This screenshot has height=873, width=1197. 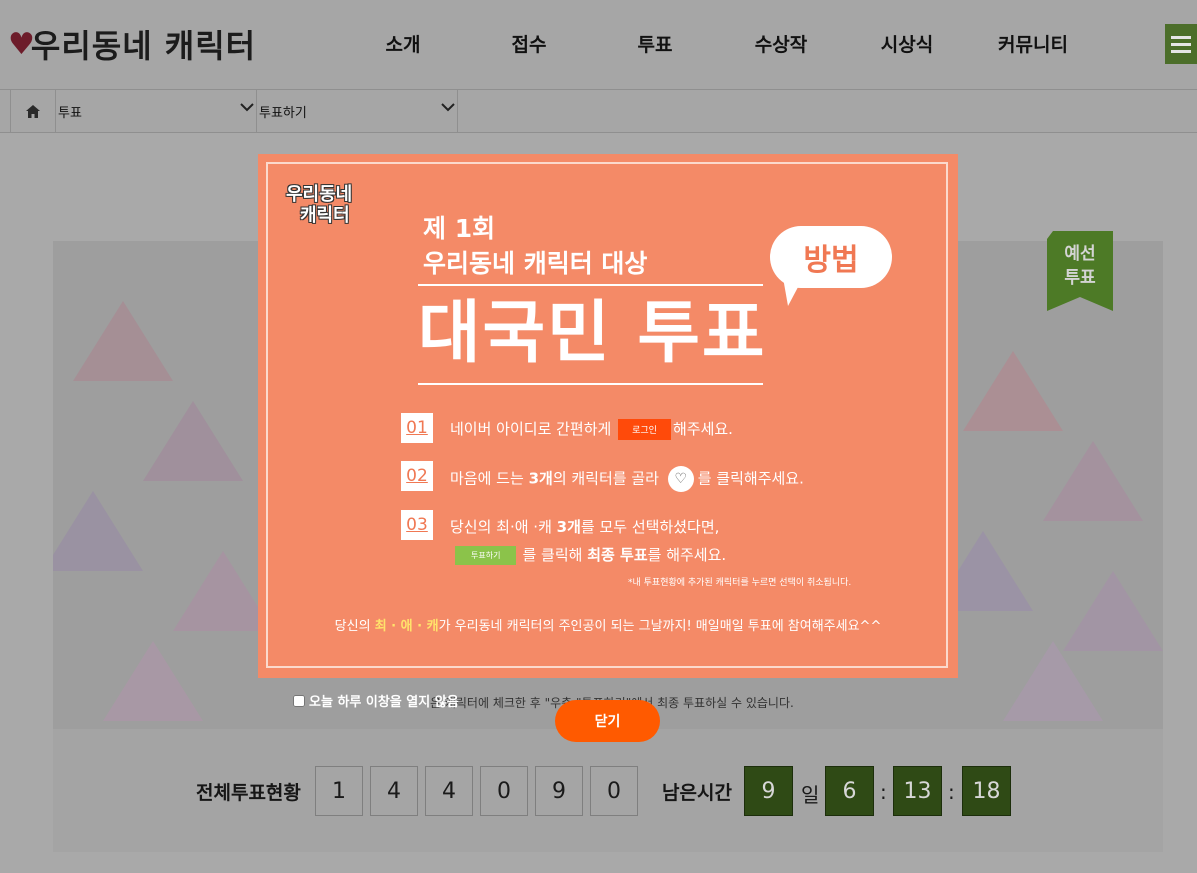 I want to click on total-votes-digit: 9, so click(x=559, y=791).